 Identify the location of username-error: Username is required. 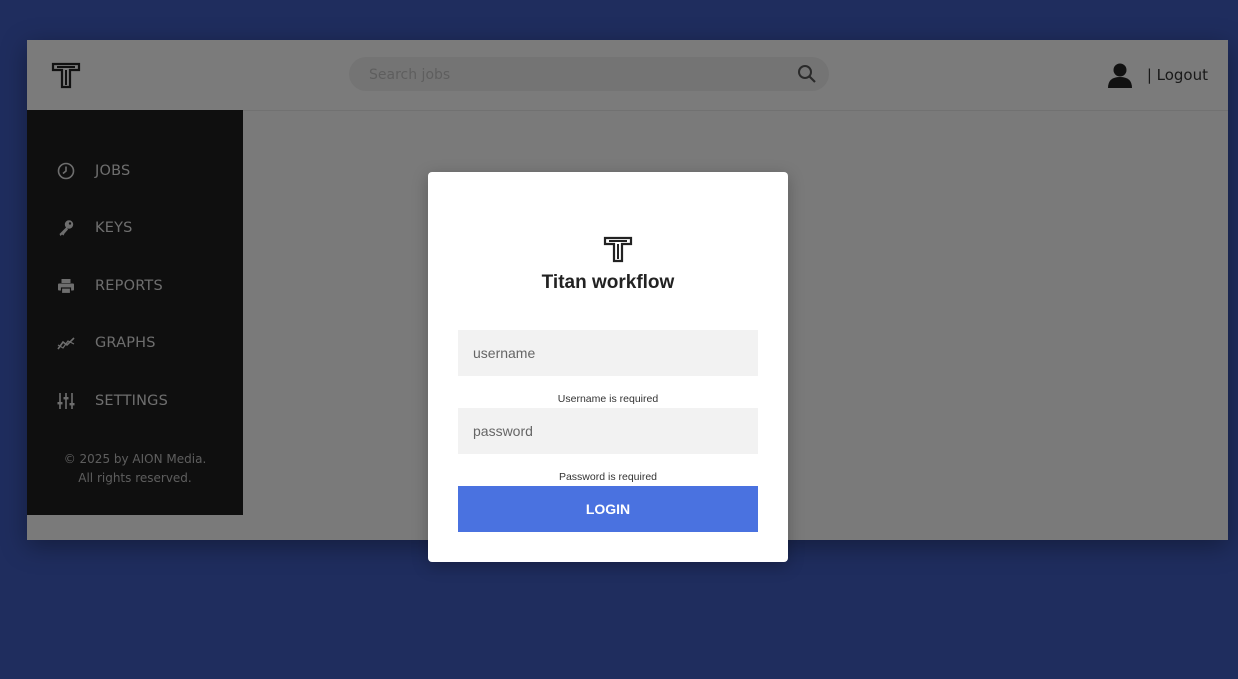
(608, 399).